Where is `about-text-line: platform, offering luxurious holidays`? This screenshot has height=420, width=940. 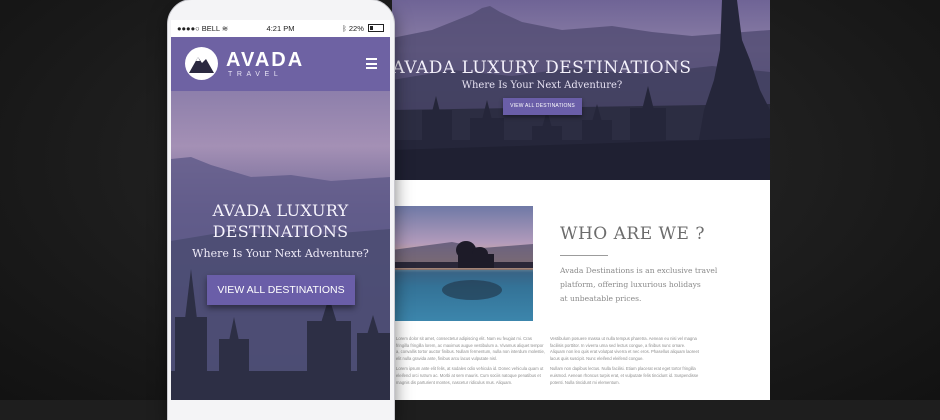
about-text-line: platform, offering luxurious holidays is located at coordinates (630, 284).